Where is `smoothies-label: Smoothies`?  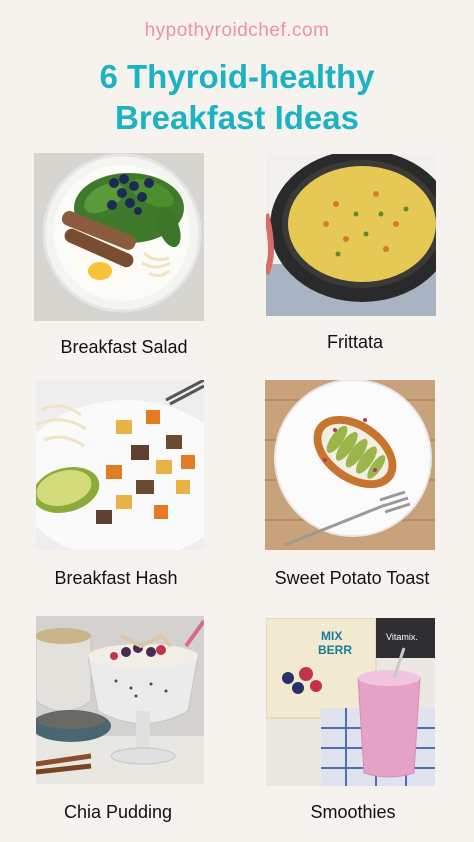
smoothies-label: Smoothies is located at coordinates (353, 812).